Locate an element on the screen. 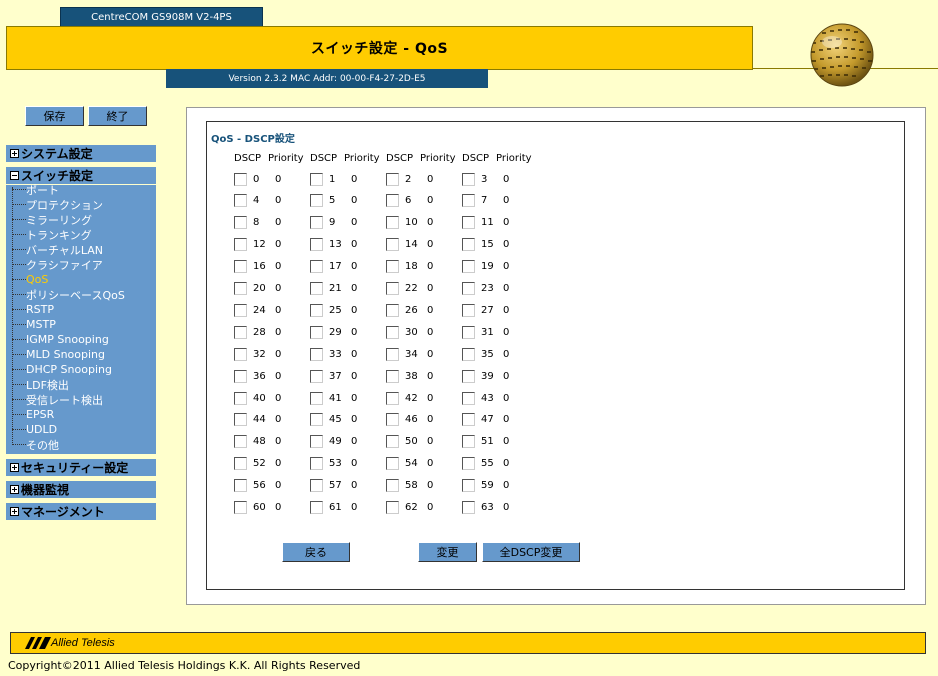 Image resolution: width=938 pixels, height=676 pixels. submenu-item: MLD Snooping is located at coordinates (82, 354).